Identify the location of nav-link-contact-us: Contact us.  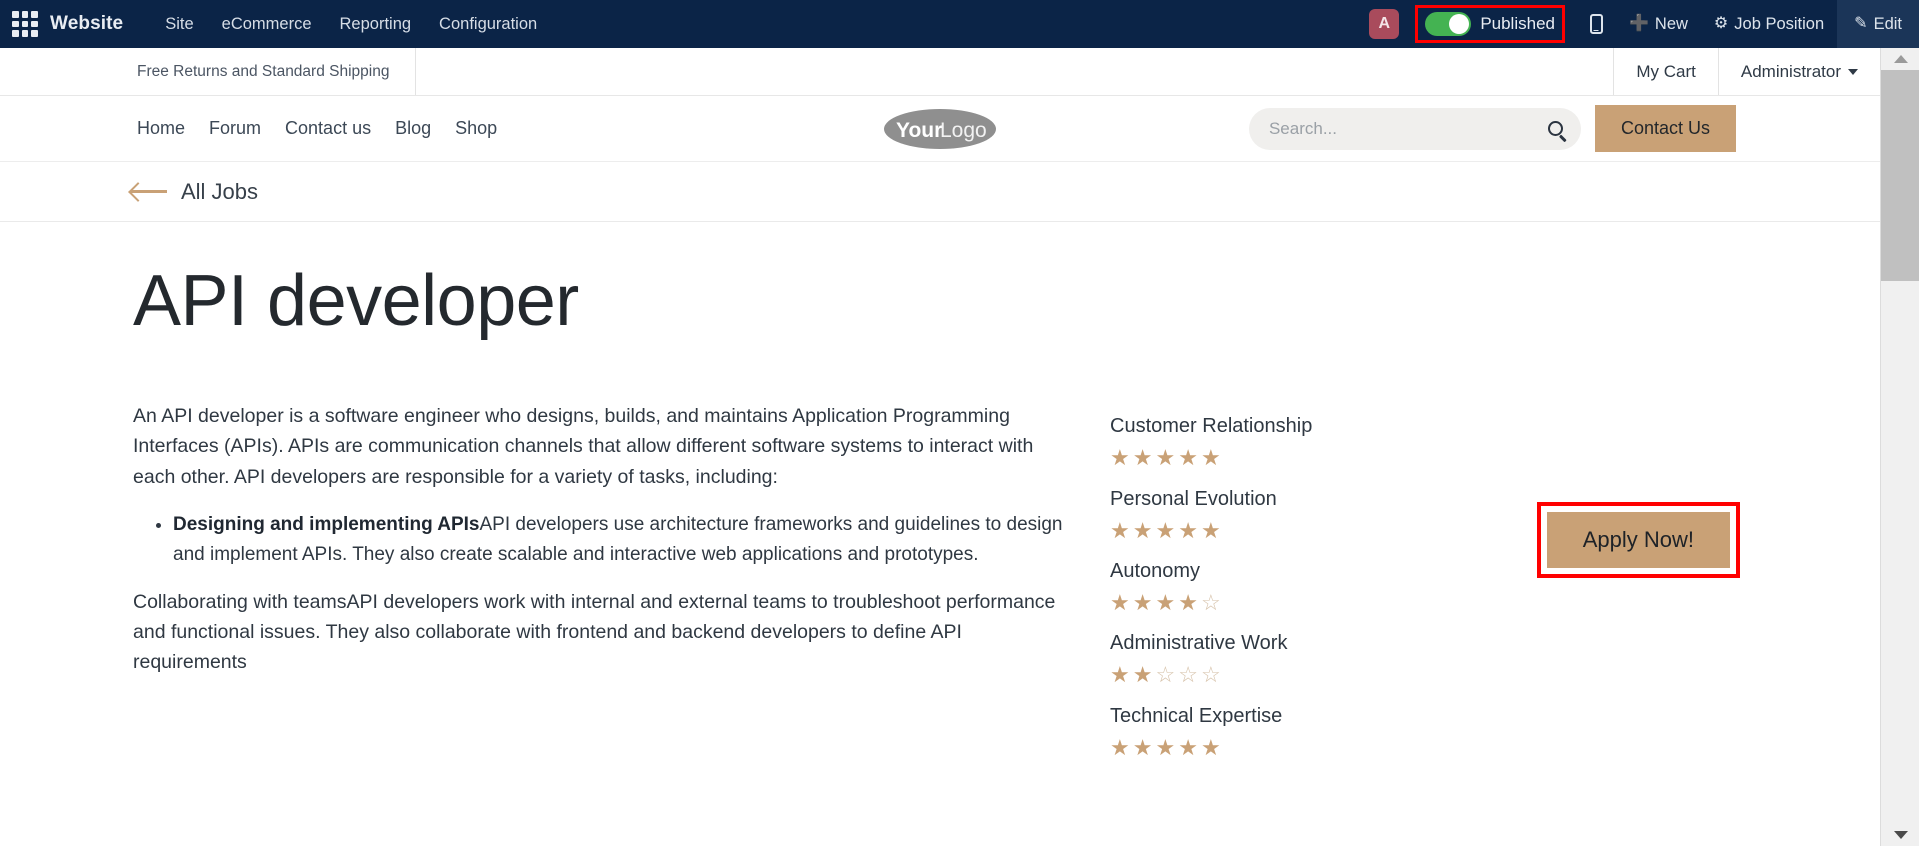
(328, 128).